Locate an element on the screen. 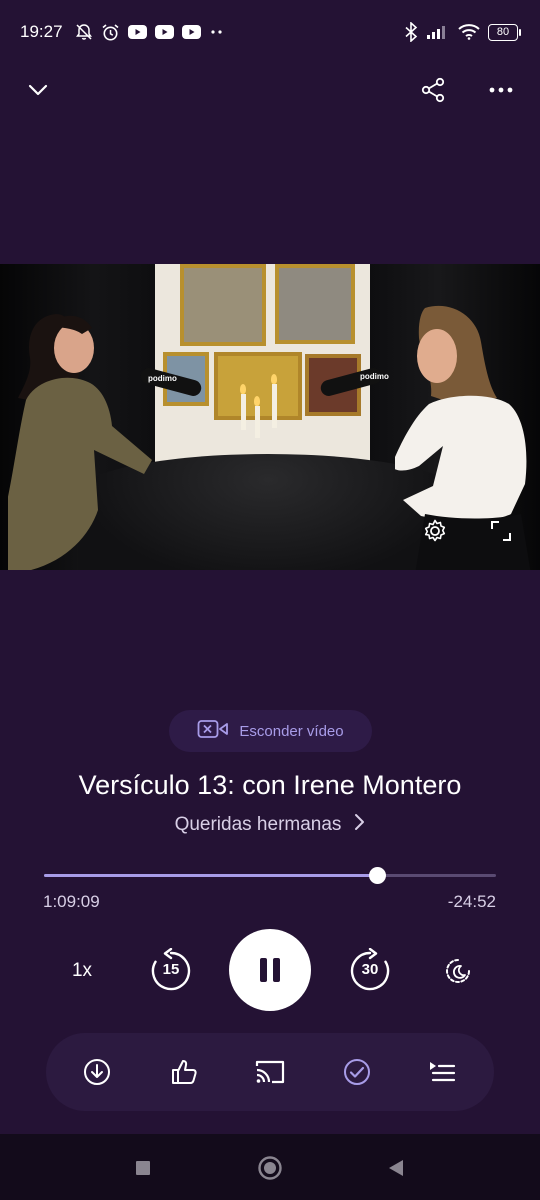  fullscreen-icon is located at coordinates (501, 531).